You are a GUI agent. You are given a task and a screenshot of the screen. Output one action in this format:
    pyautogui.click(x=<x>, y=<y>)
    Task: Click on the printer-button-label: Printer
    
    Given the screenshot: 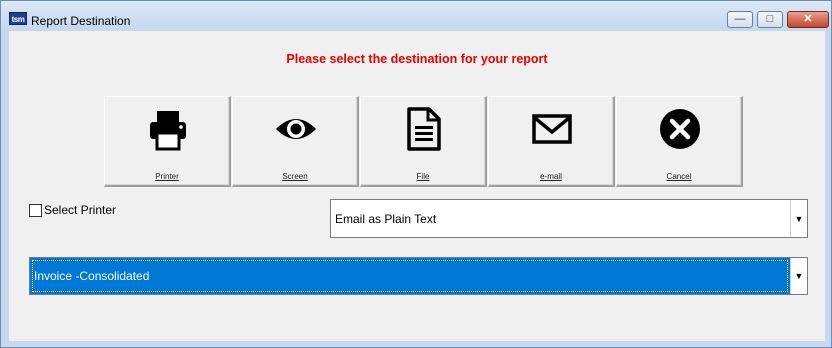 What is the action you would take?
    pyautogui.click(x=167, y=176)
    